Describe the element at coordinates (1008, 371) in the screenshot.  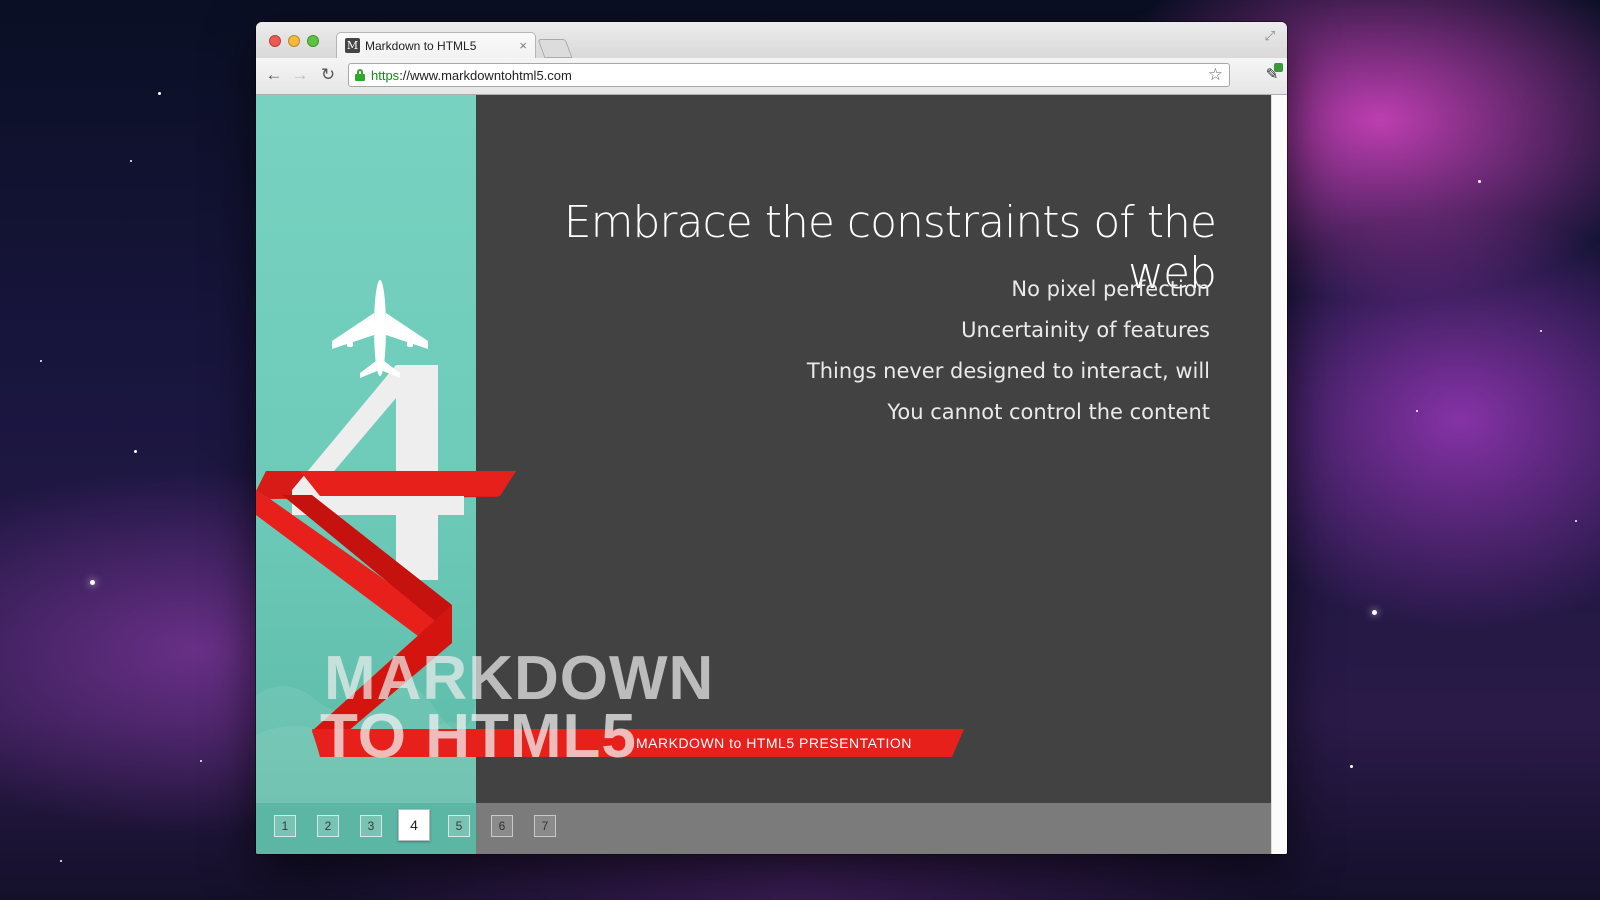
I see `slide-bullet: Things never designed to interact, will` at that location.